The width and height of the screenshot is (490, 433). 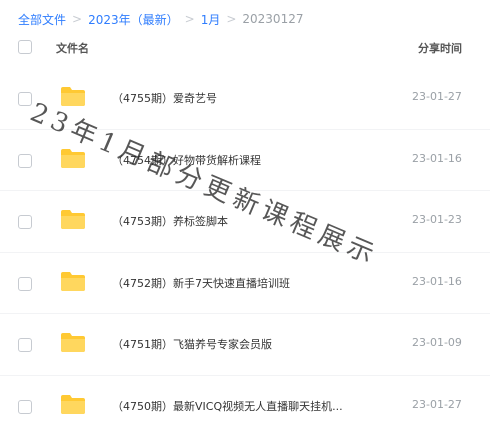 What do you see at coordinates (201, 283) in the screenshot?
I see `file-name: （4752期）新手7天快速直播培训班` at bounding box center [201, 283].